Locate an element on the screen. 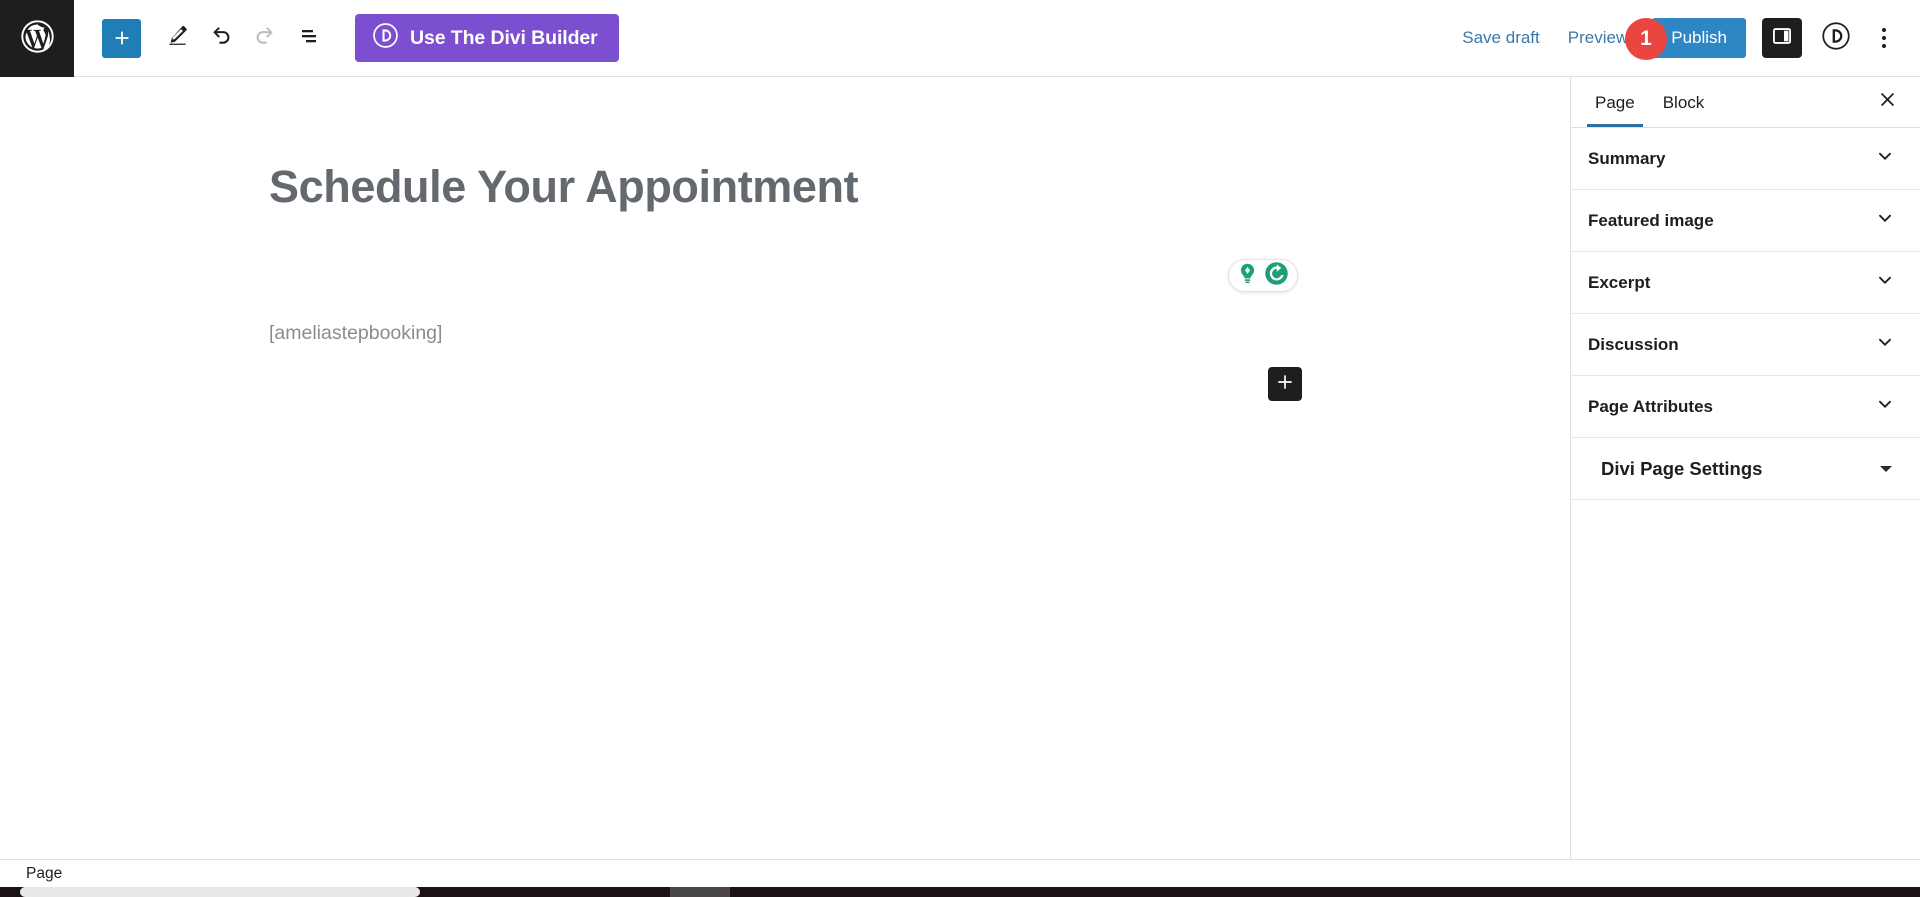 The height and width of the screenshot is (897, 1920). close-sidebar-button is located at coordinates (1887, 102).